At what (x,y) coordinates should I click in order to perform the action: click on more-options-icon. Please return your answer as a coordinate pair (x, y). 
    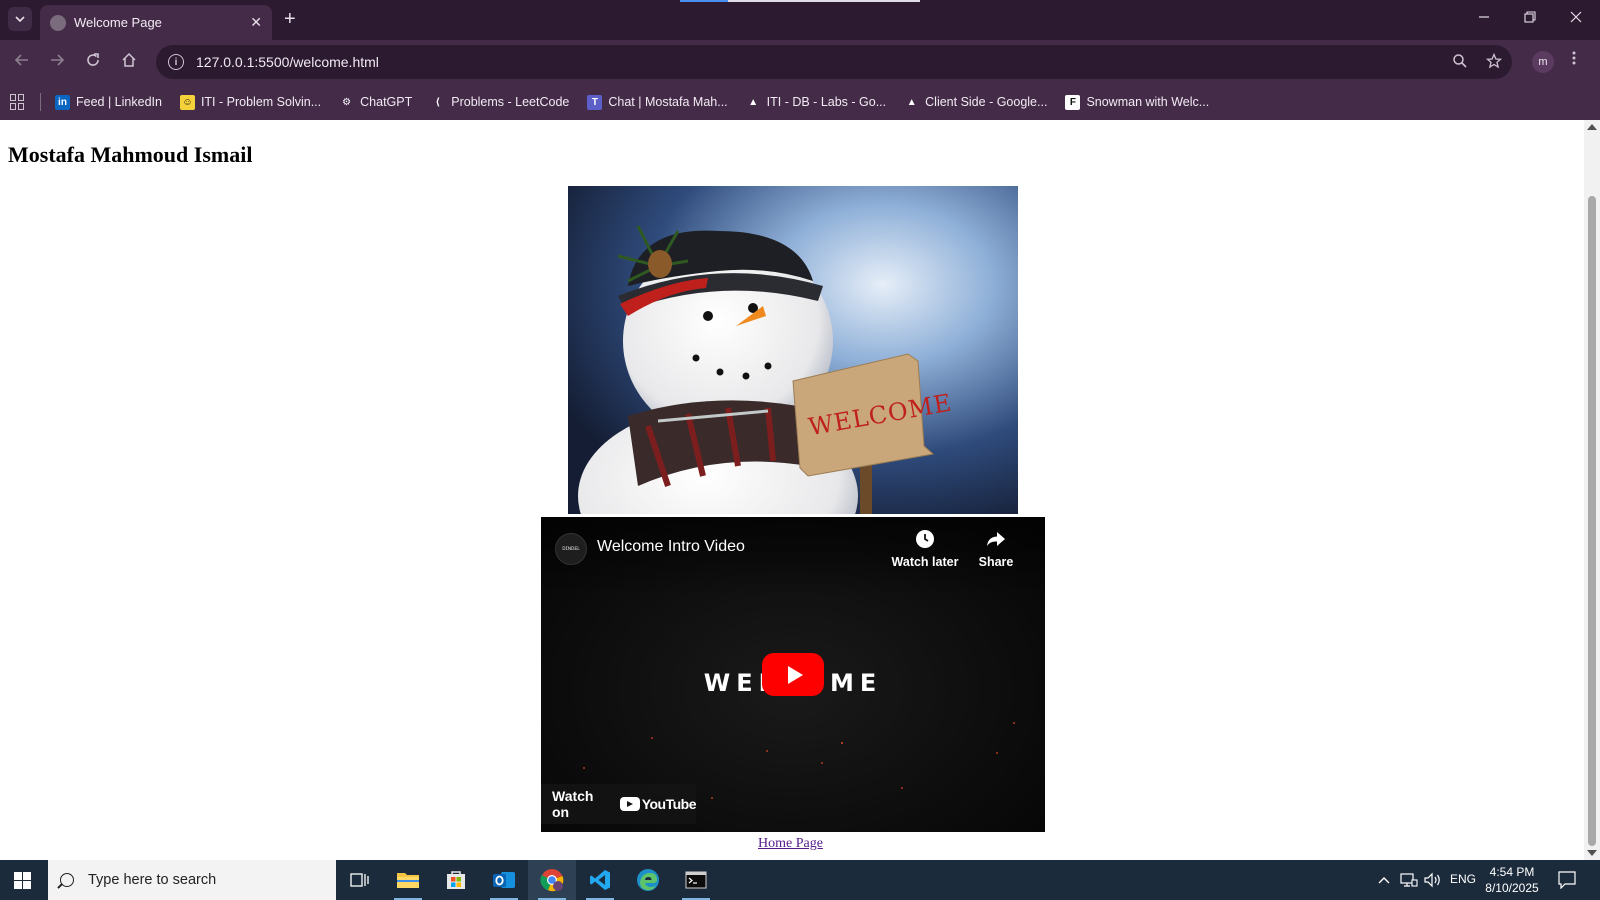
    Looking at the image, I should click on (1574, 60).